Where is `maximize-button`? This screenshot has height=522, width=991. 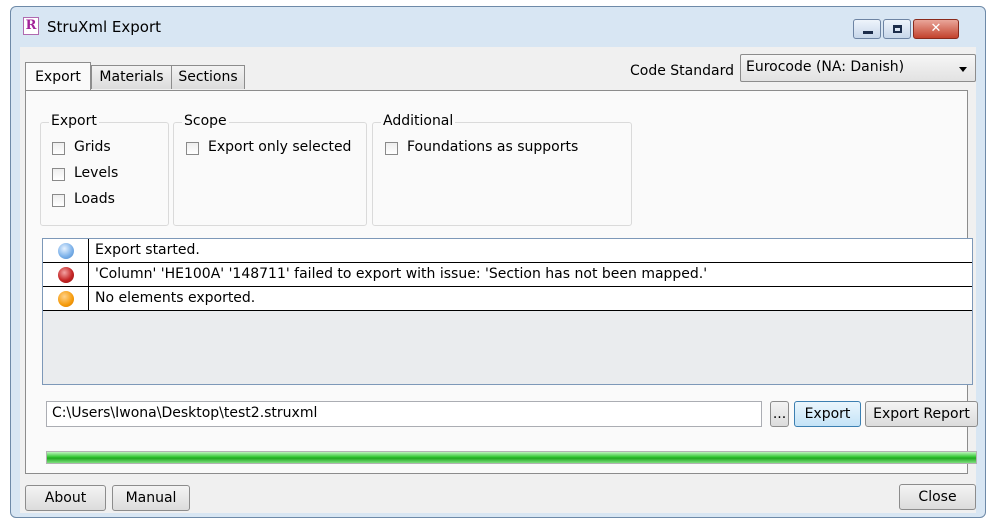
maximize-button is located at coordinates (897, 29).